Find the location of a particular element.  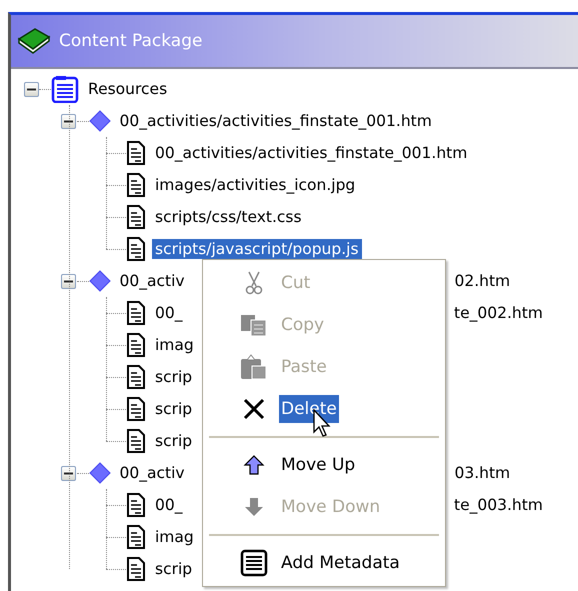

tree-item-label: images/activities_icon.jpg is located at coordinates (255, 185).